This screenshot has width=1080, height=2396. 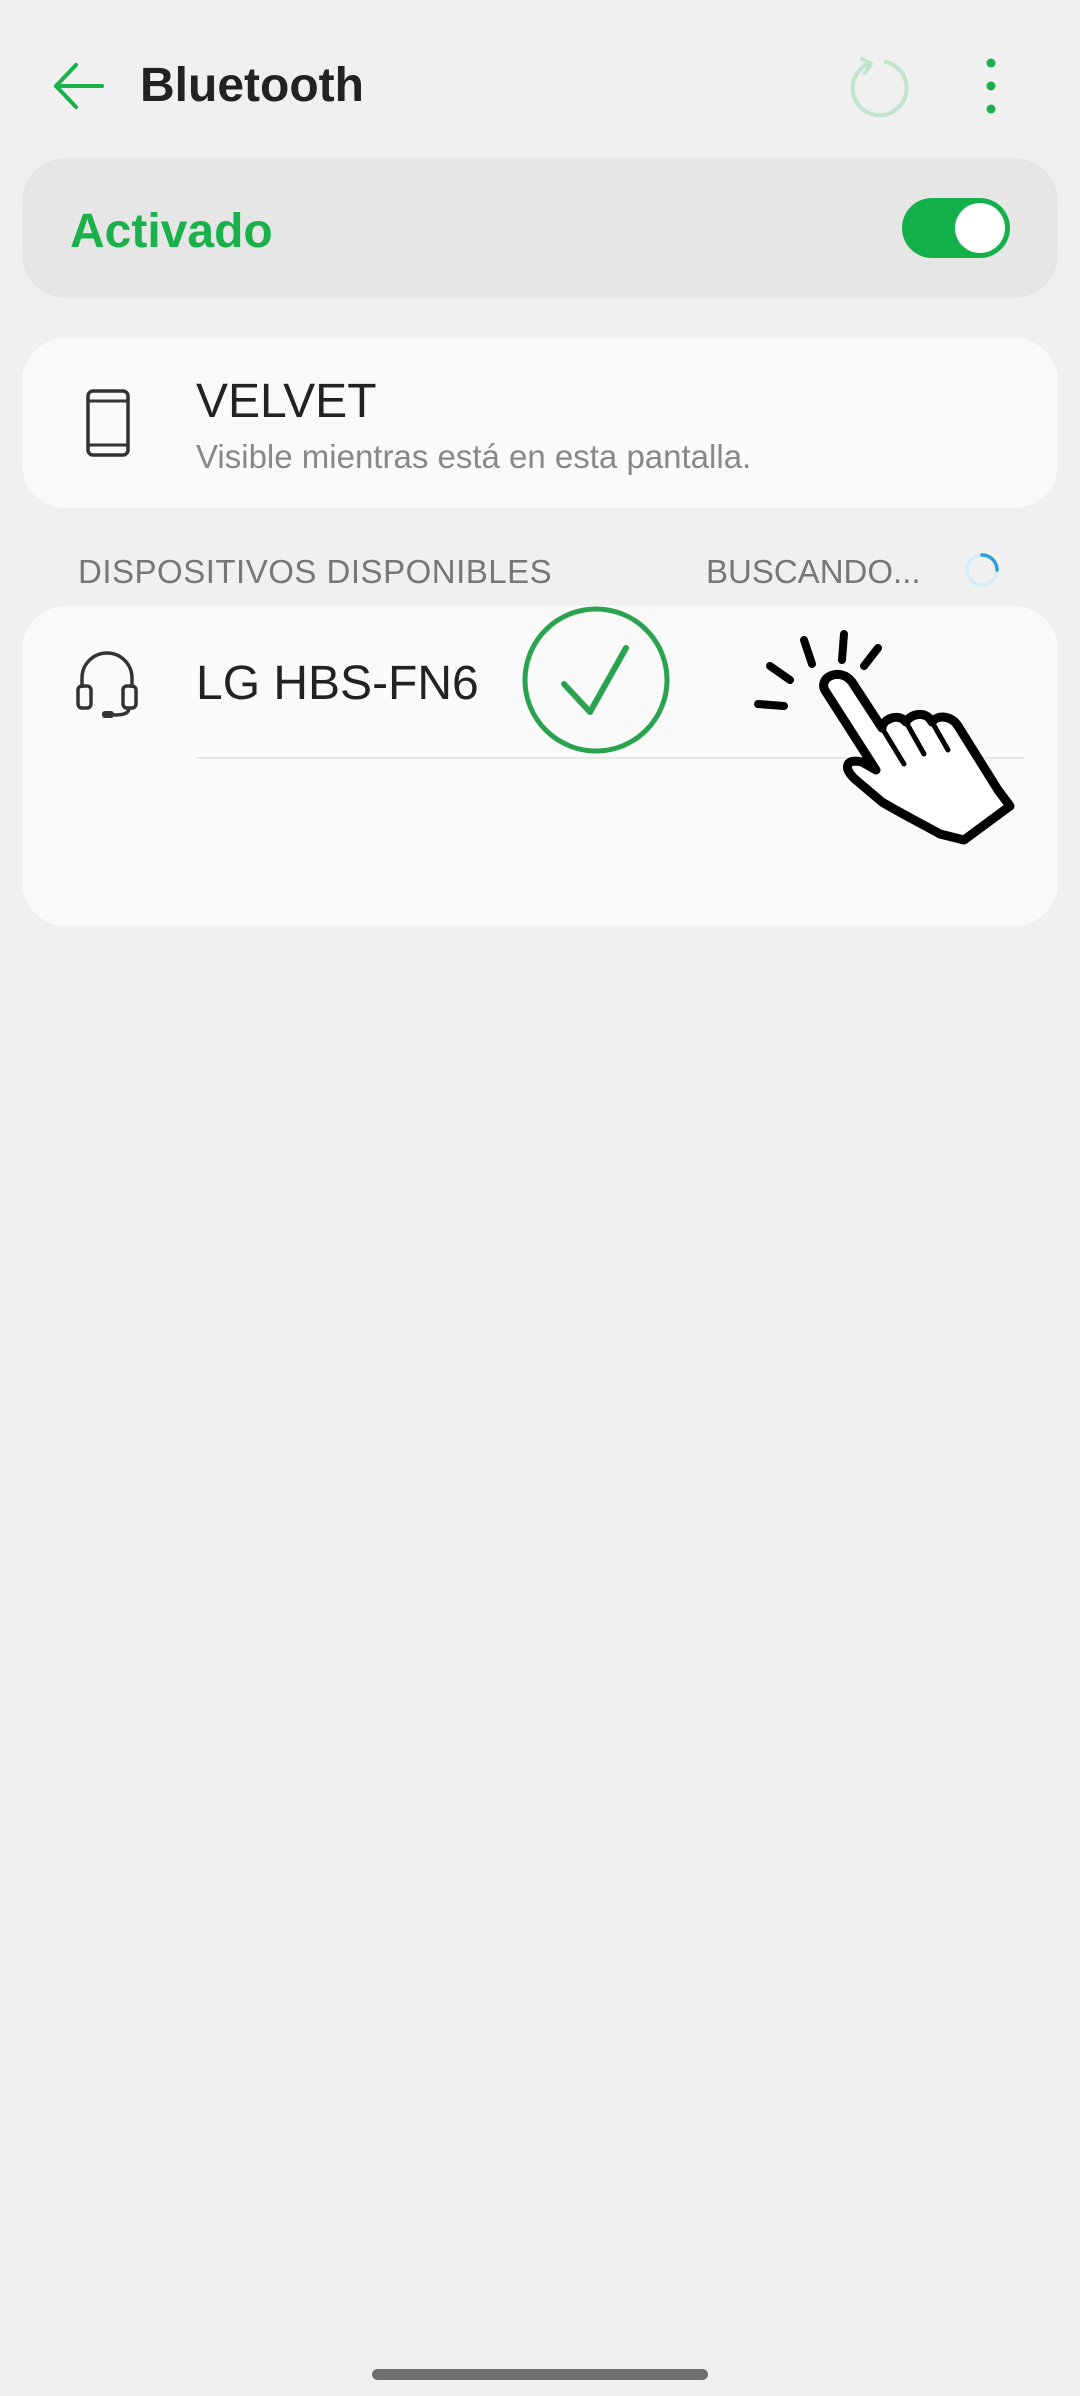 I want to click on page-title: Bluetooth, so click(x=252, y=85).